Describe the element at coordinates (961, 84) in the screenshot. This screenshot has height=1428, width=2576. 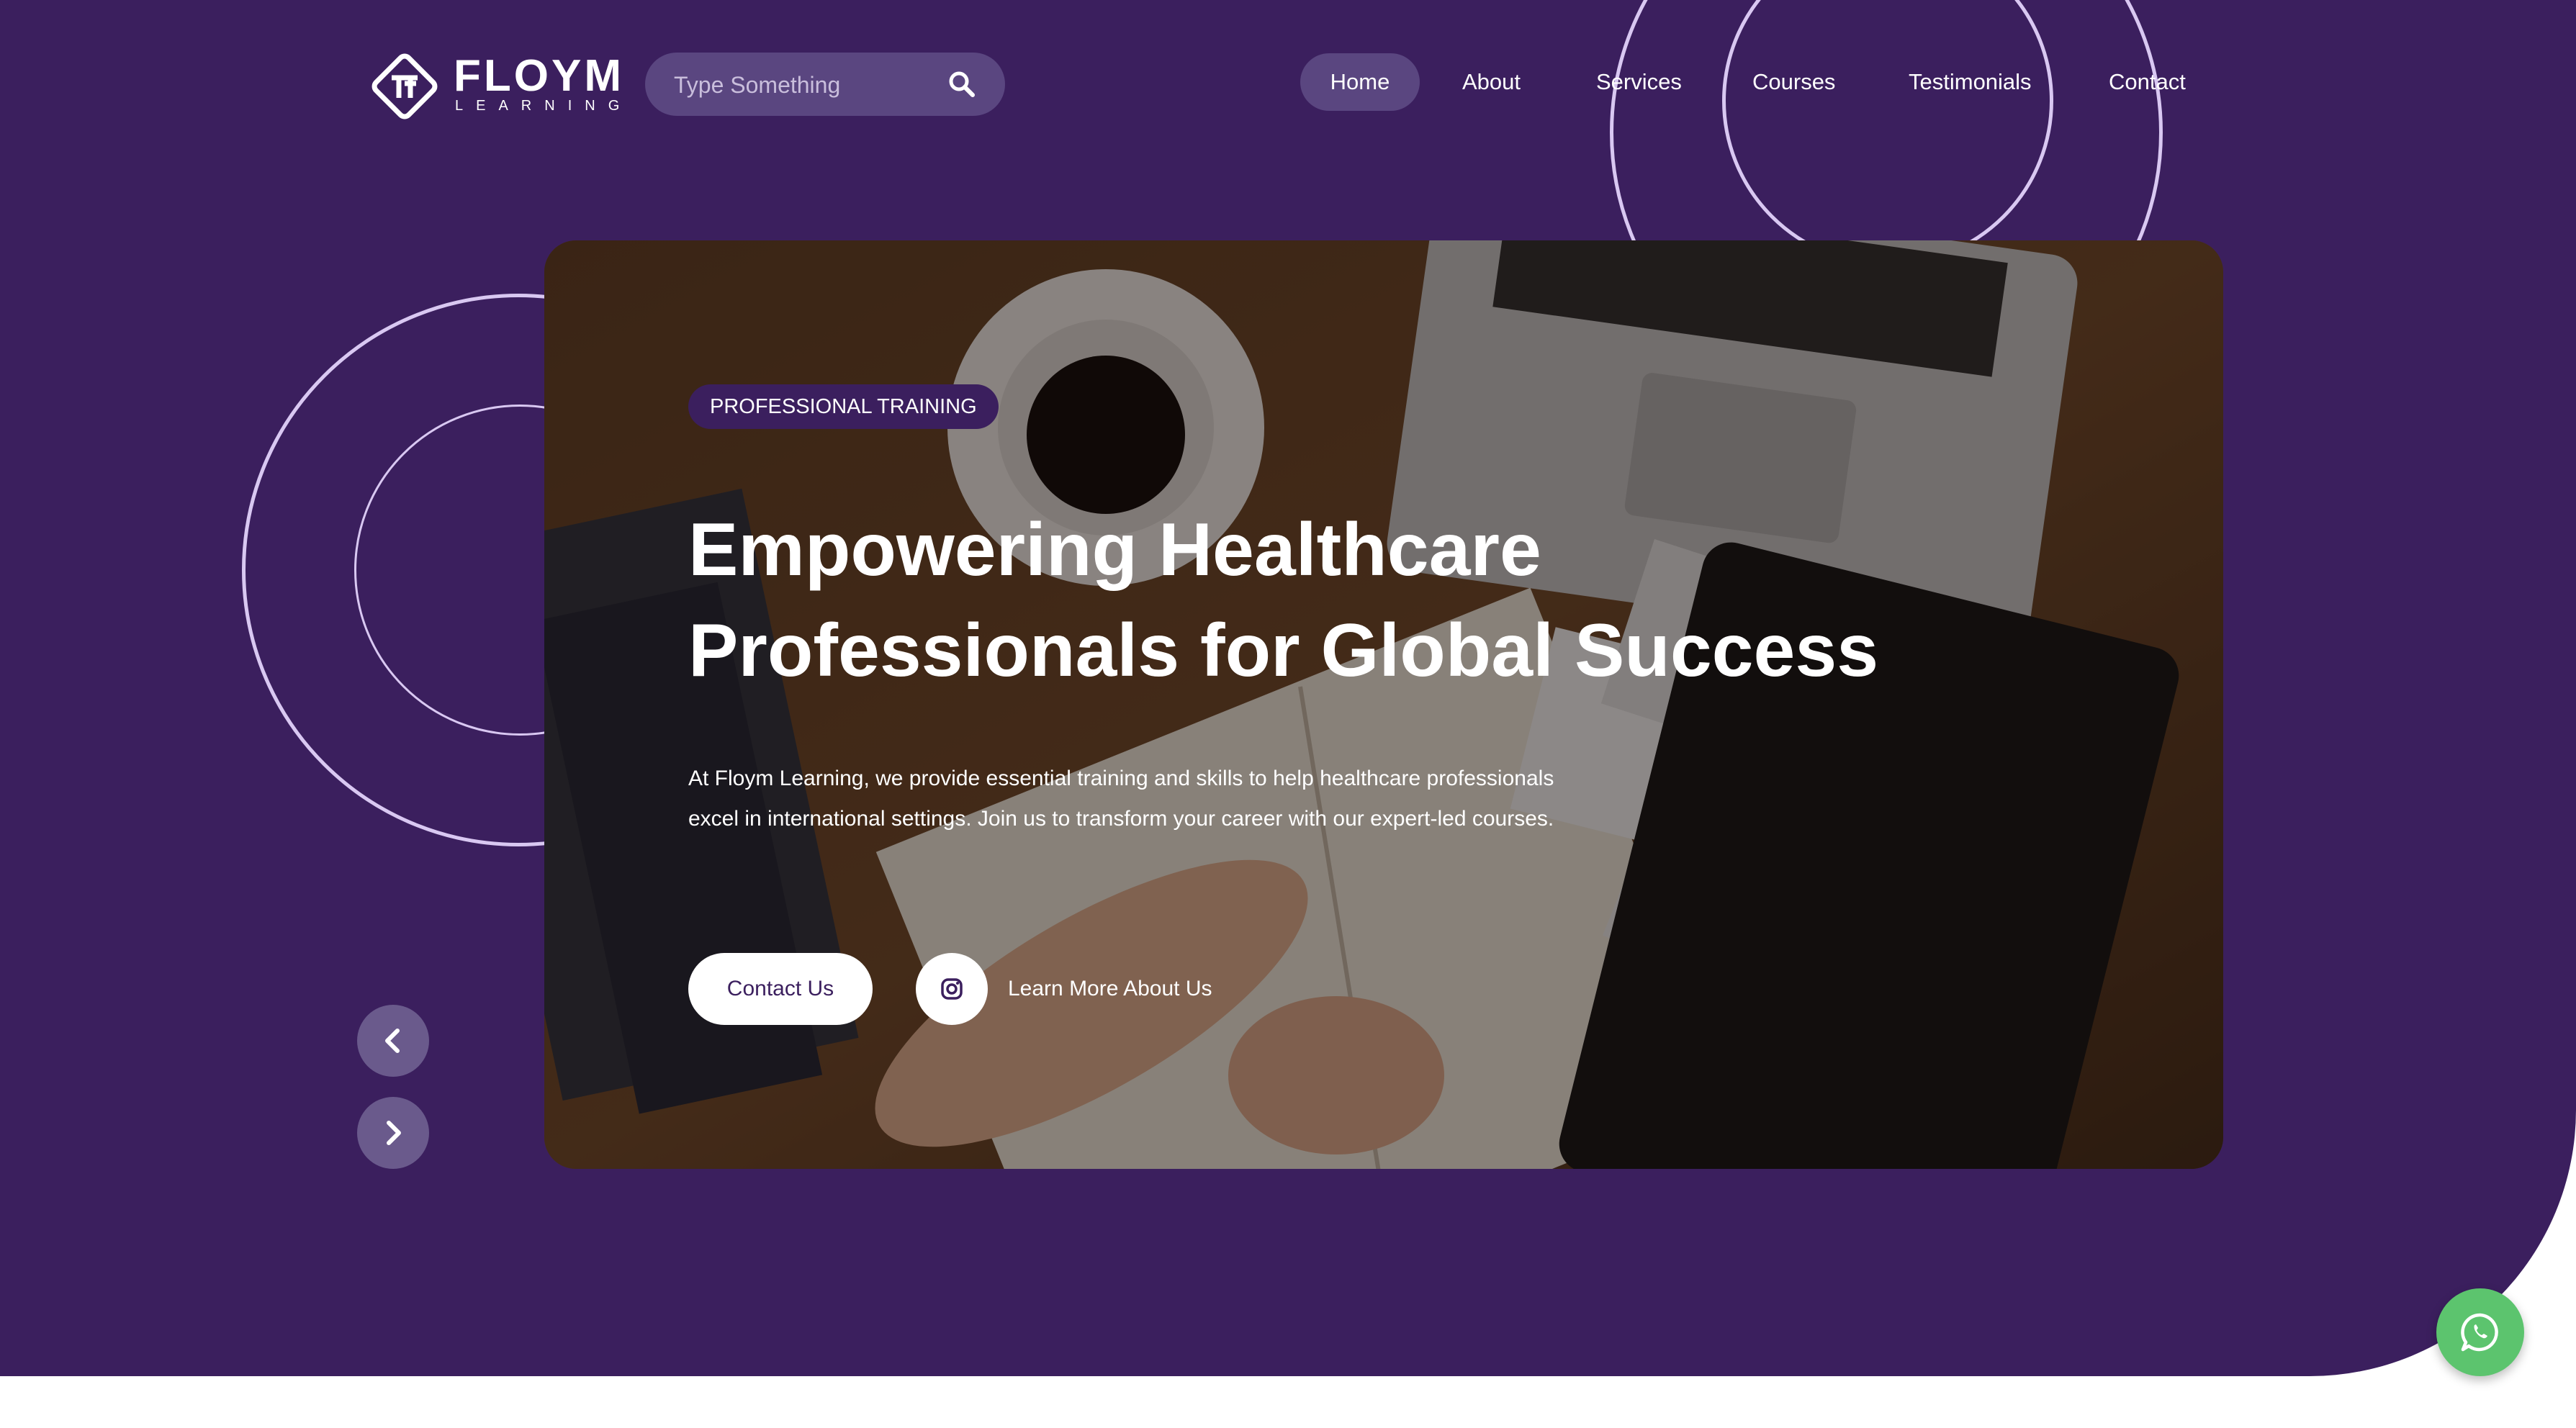
I see `search-icon` at that location.